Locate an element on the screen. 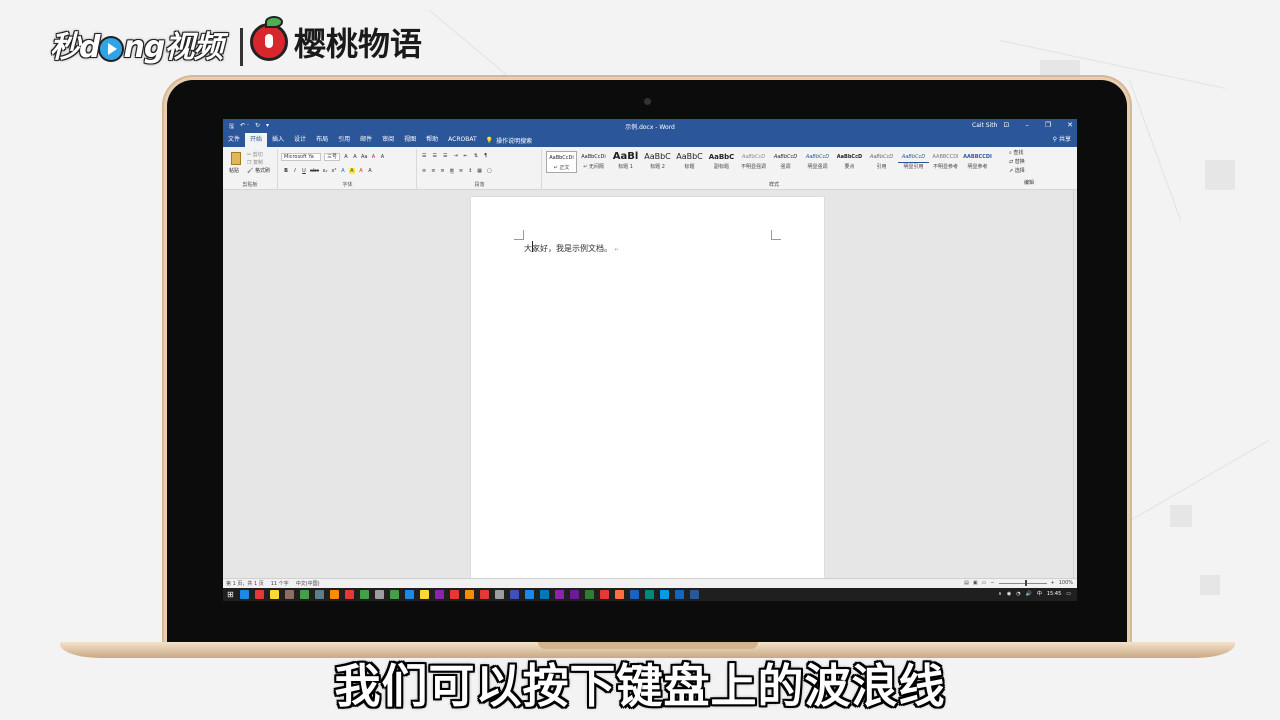 Image resolution: width=1280 pixels, height=720 pixels. character-border-button: A is located at coordinates (370, 171).